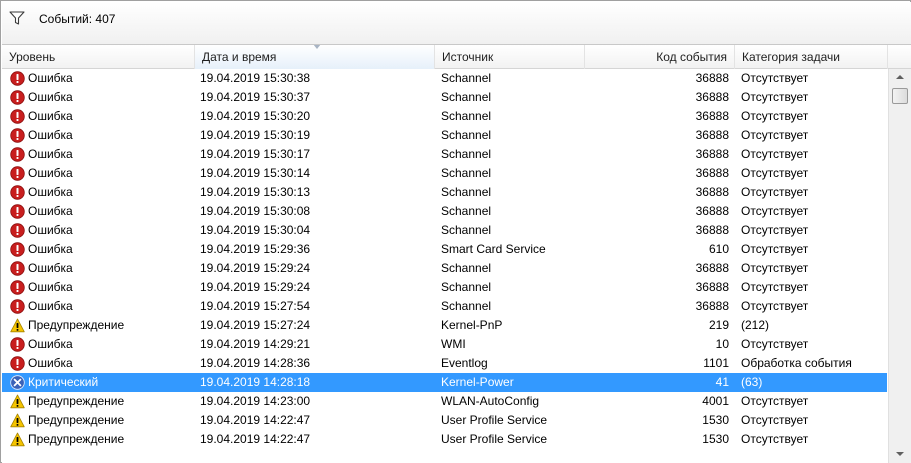 The image size is (911, 463). I want to click on sort-descending-icon, so click(317, 47).